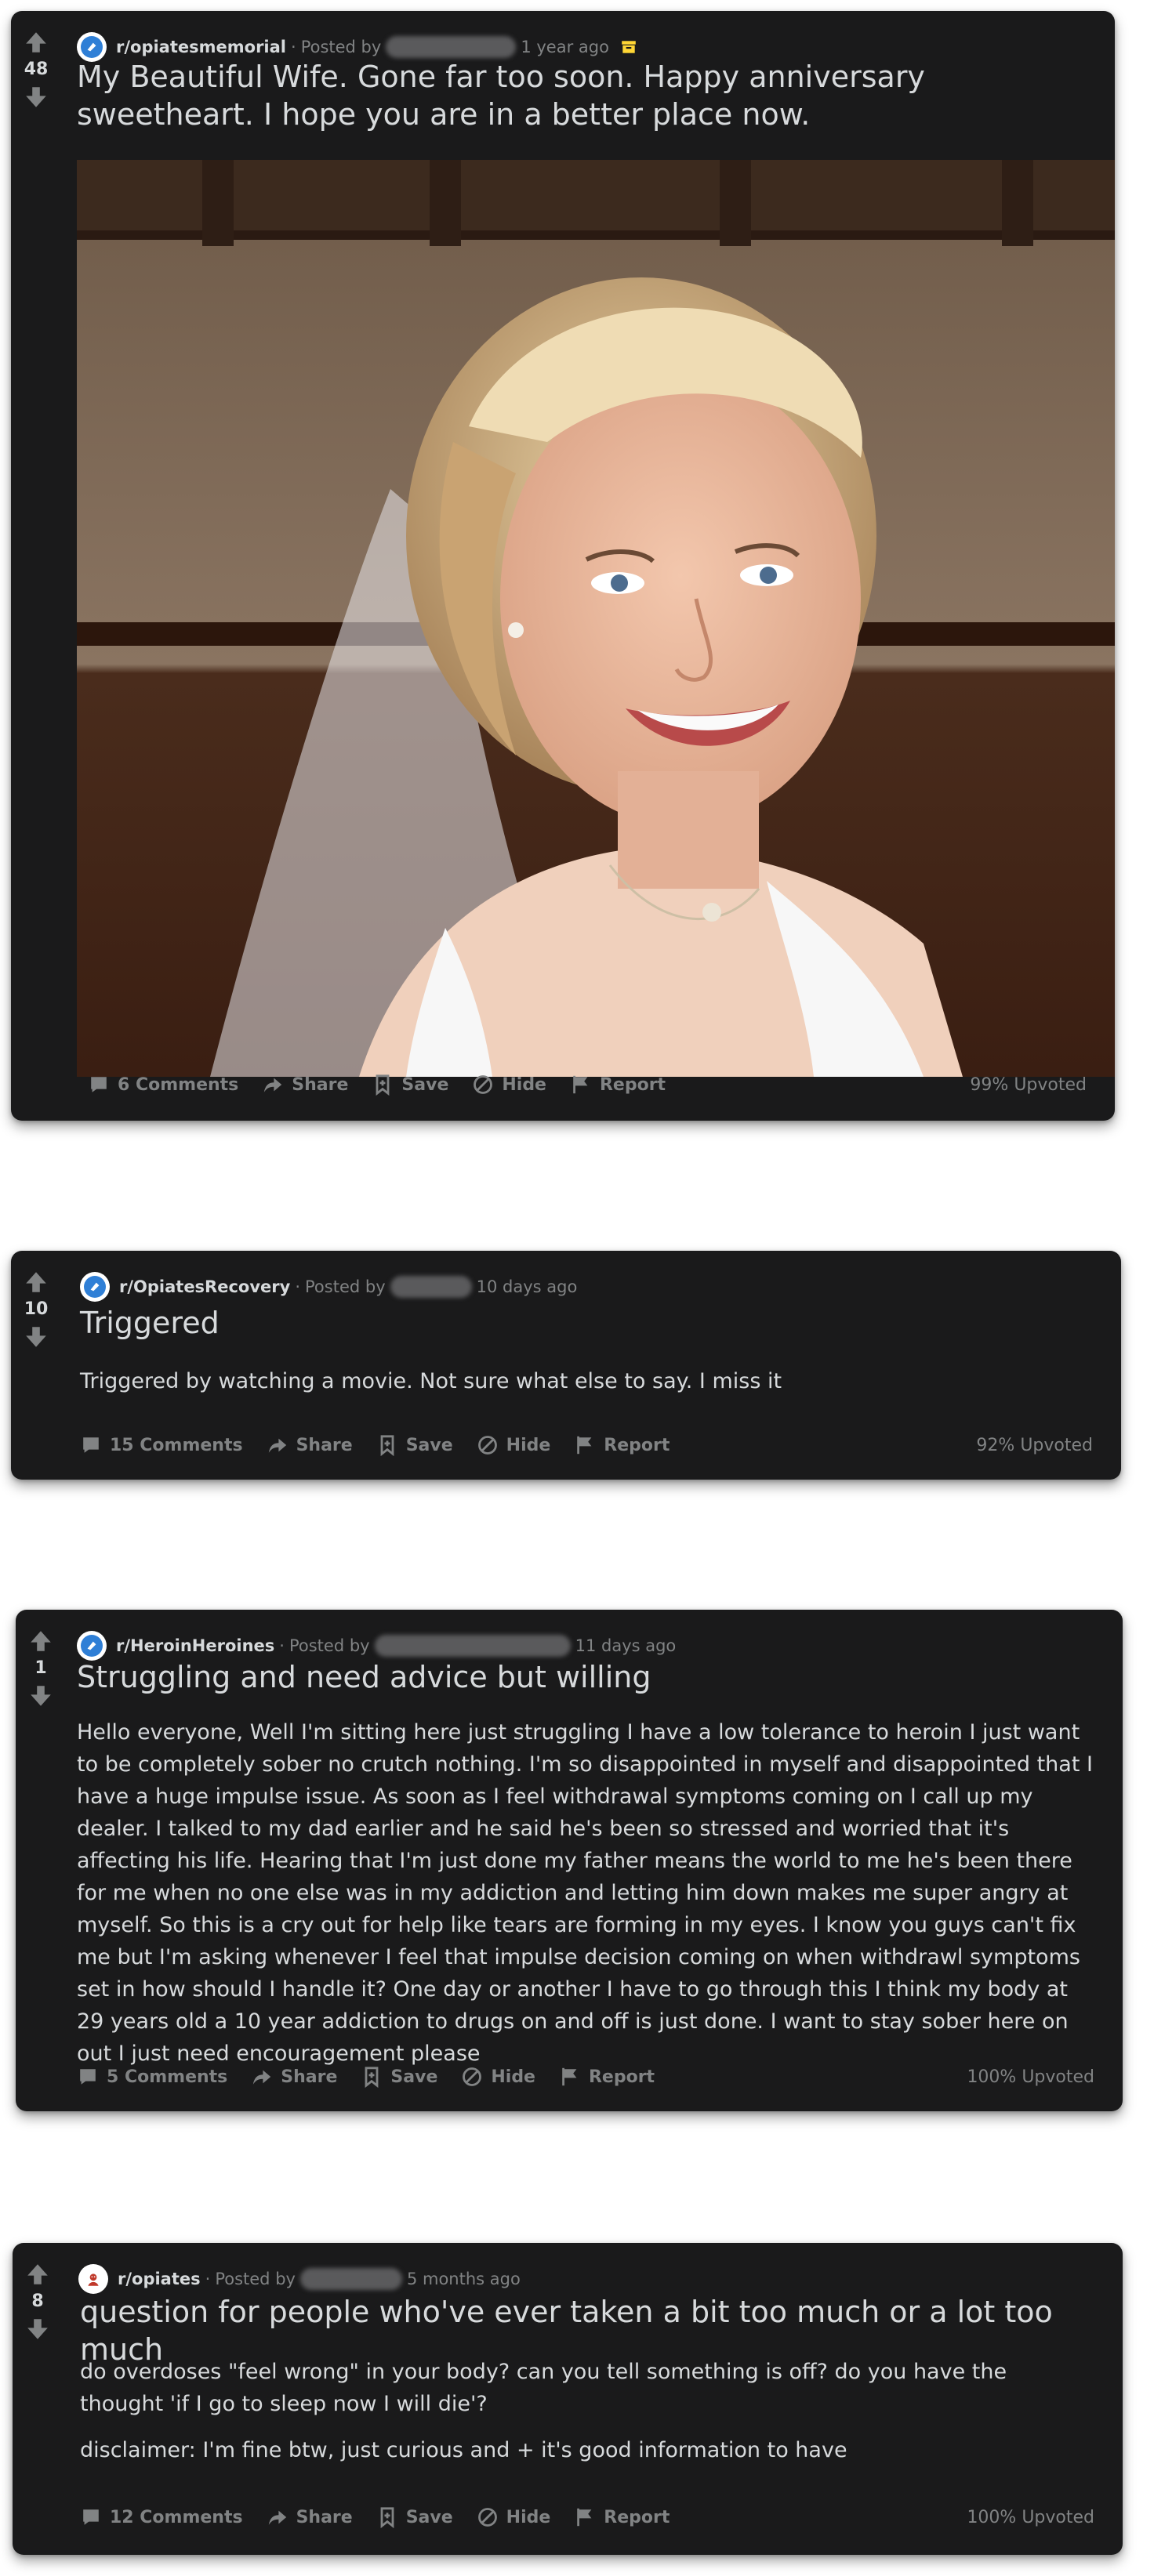  Describe the element at coordinates (152, 2077) in the screenshot. I see `comments-button: 5 Comments` at that location.